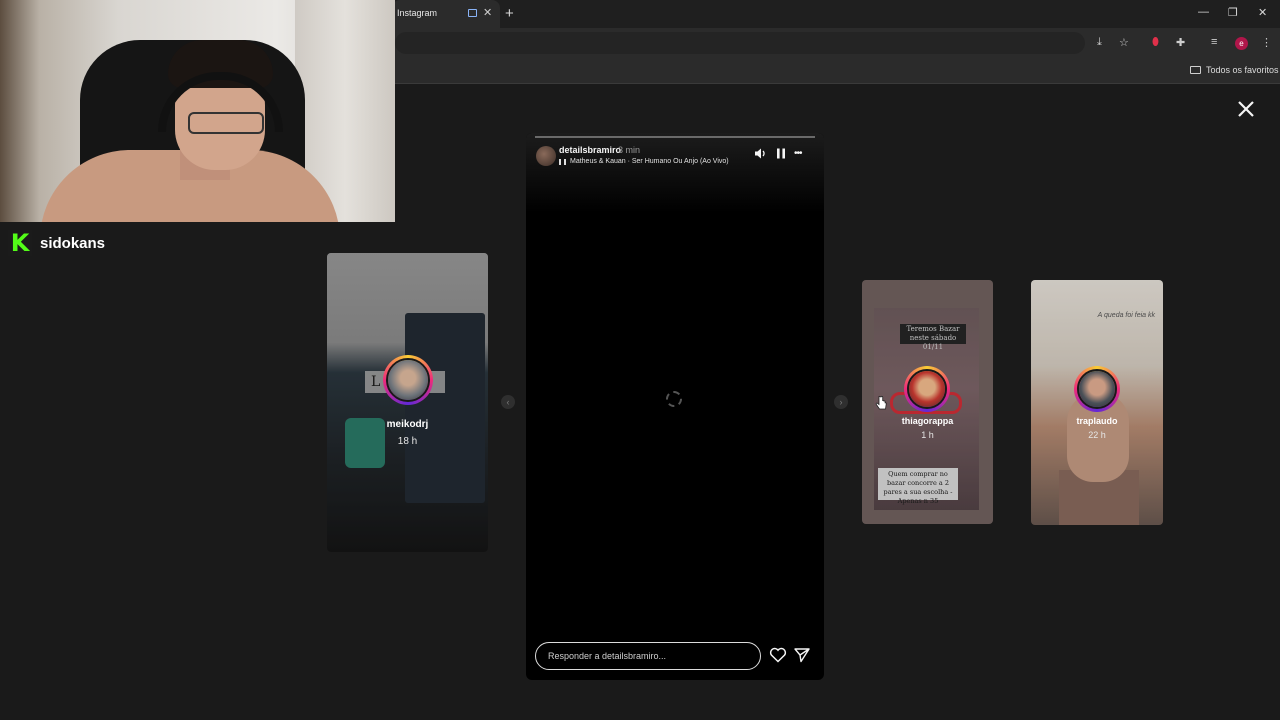 The height and width of the screenshot is (720, 1280). Describe the element at coordinates (407, 441) in the screenshot. I see `preview-time: 18 h` at that location.